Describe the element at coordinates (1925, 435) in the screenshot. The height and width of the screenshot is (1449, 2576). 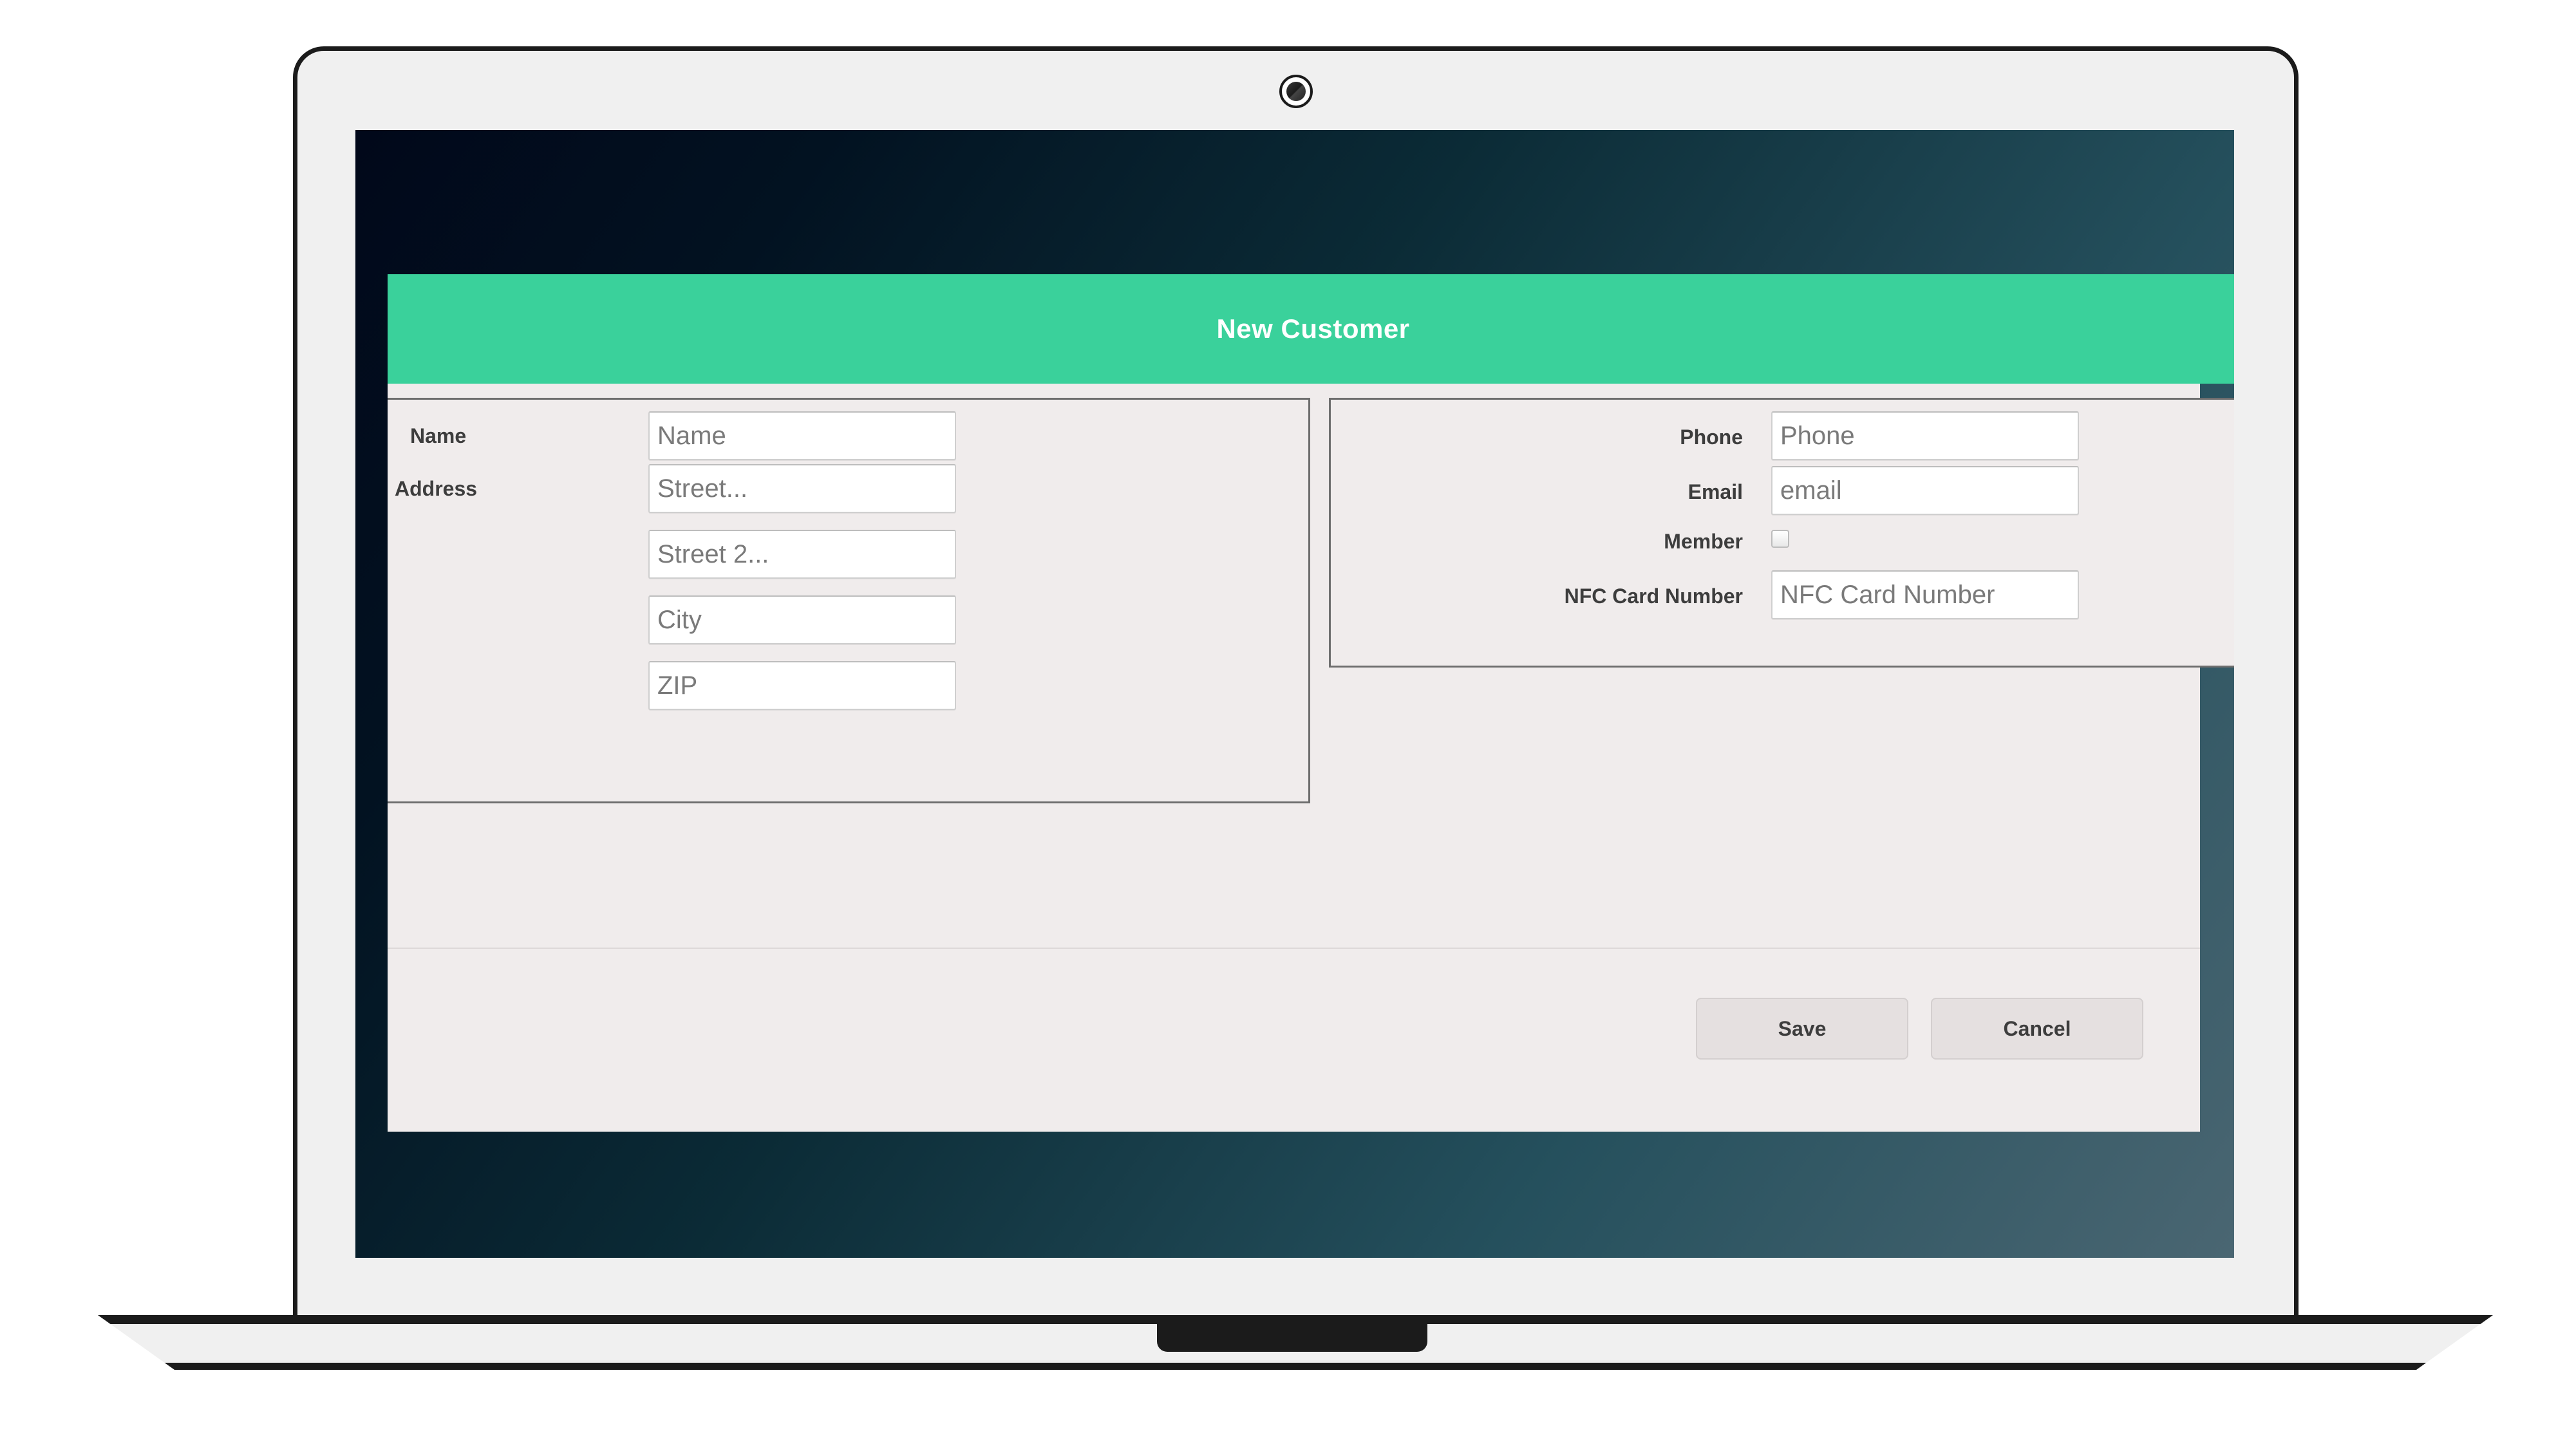
I see `phone-input` at that location.